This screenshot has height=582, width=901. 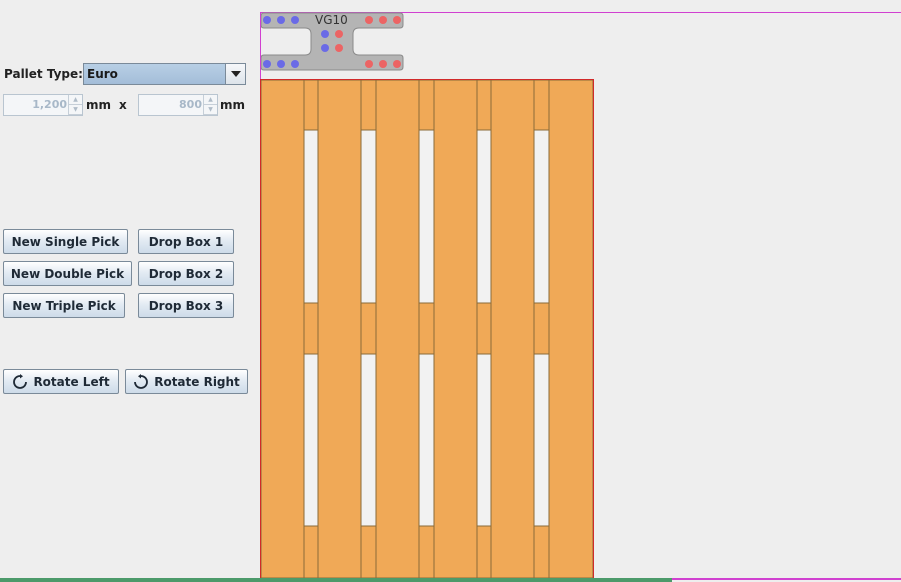 I want to click on new-double-pick-button: New Double Pick, so click(x=67, y=273).